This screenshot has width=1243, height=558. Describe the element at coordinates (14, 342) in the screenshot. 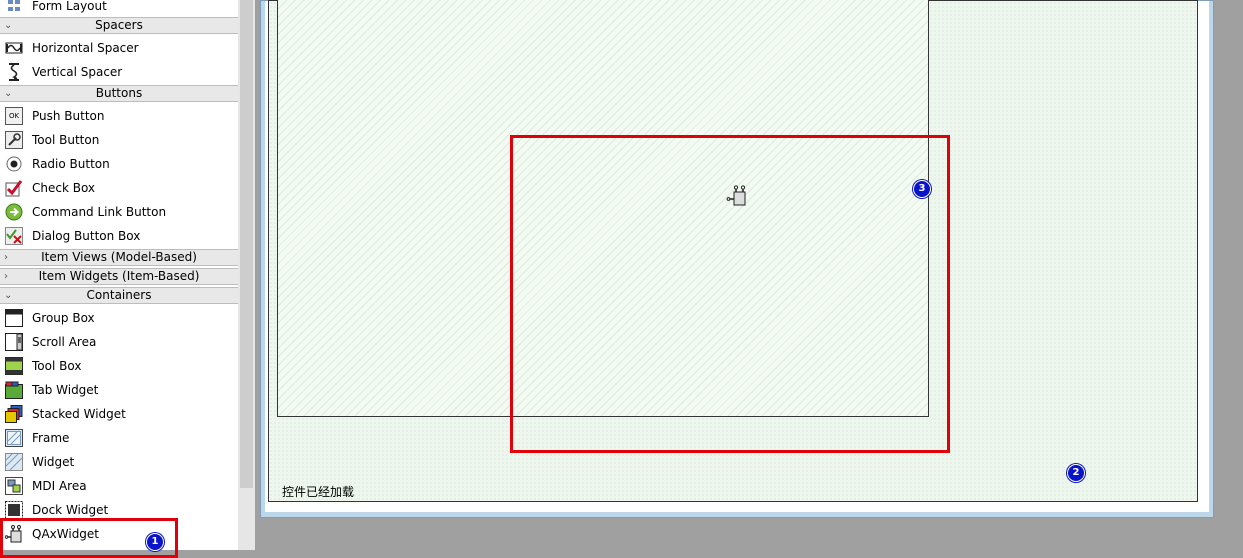

I see `scroll-area-icon` at that location.